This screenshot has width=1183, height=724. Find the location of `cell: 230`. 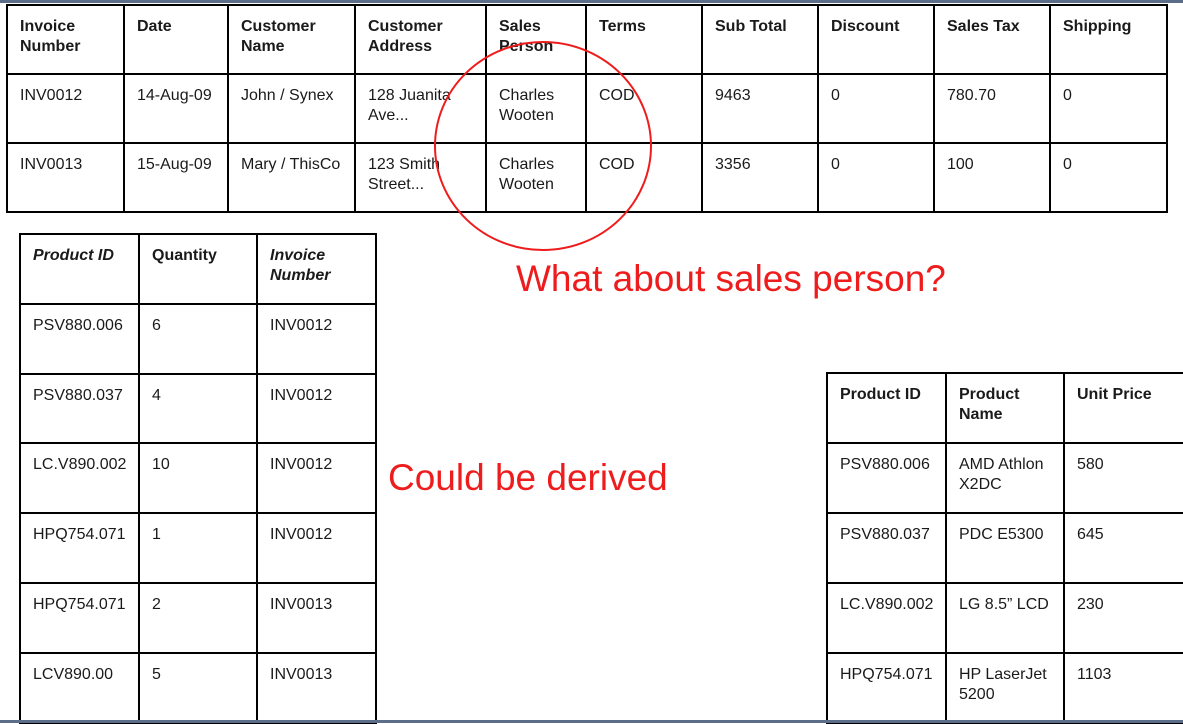

cell: 230 is located at coordinates (1123, 618).